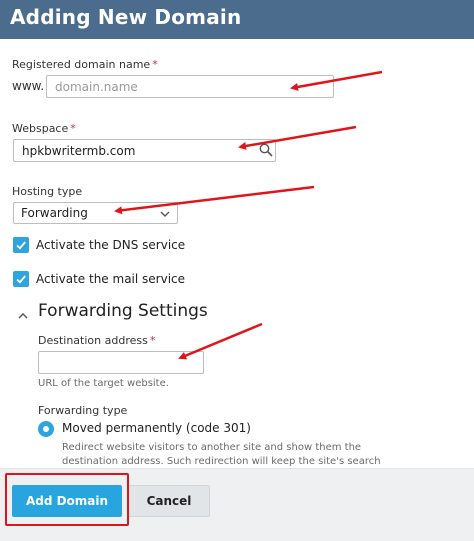 The height and width of the screenshot is (541, 474). I want to click on destination-address-label: Destination address *, so click(96, 340).